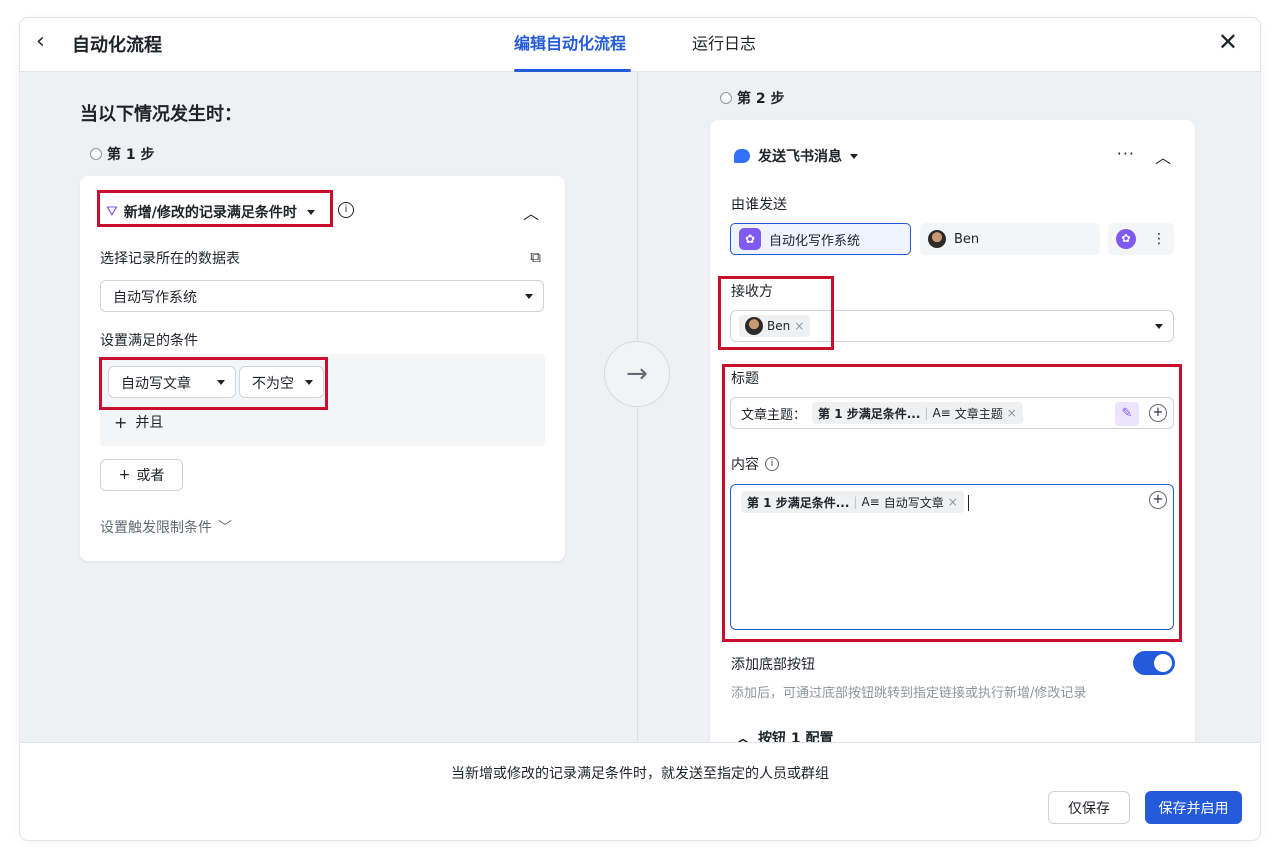 Image resolution: width=1280 pixels, height=861 pixels. What do you see at coordinates (1159, 326) in the screenshot?
I see `receiver-caret-icon` at bounding box center [1159, 326].